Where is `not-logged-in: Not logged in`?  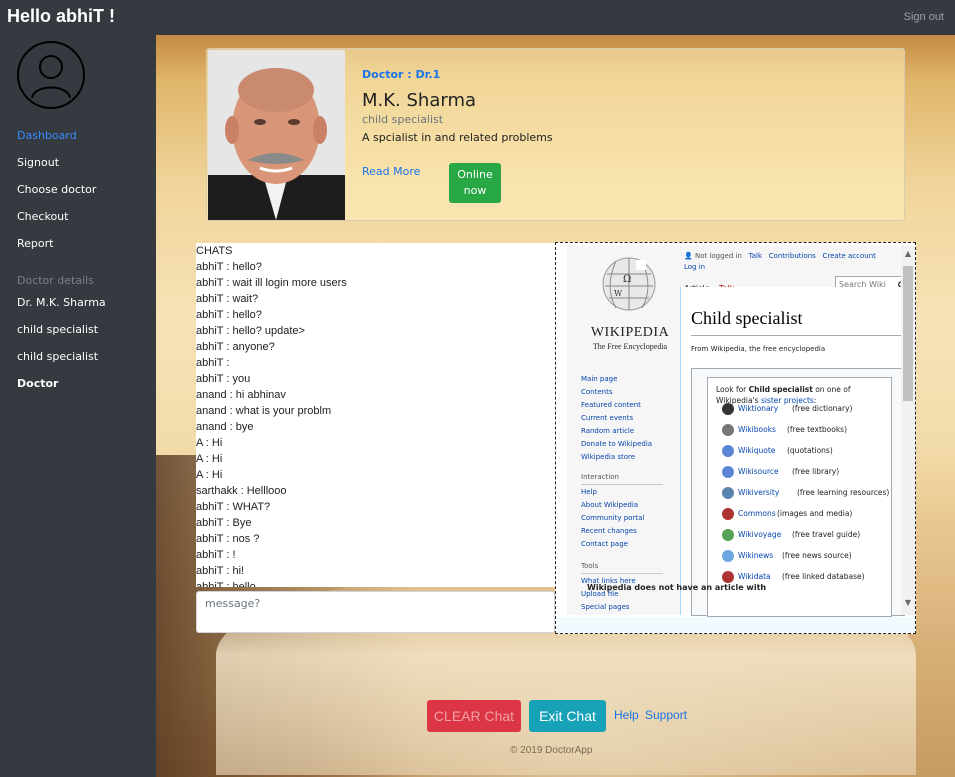 not-logged-in: Not logged in is located at coordinates (718, 256).